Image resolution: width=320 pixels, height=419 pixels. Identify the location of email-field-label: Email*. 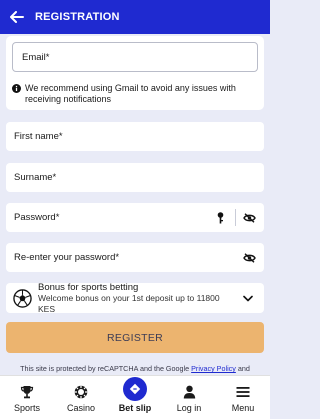
(36, 57).